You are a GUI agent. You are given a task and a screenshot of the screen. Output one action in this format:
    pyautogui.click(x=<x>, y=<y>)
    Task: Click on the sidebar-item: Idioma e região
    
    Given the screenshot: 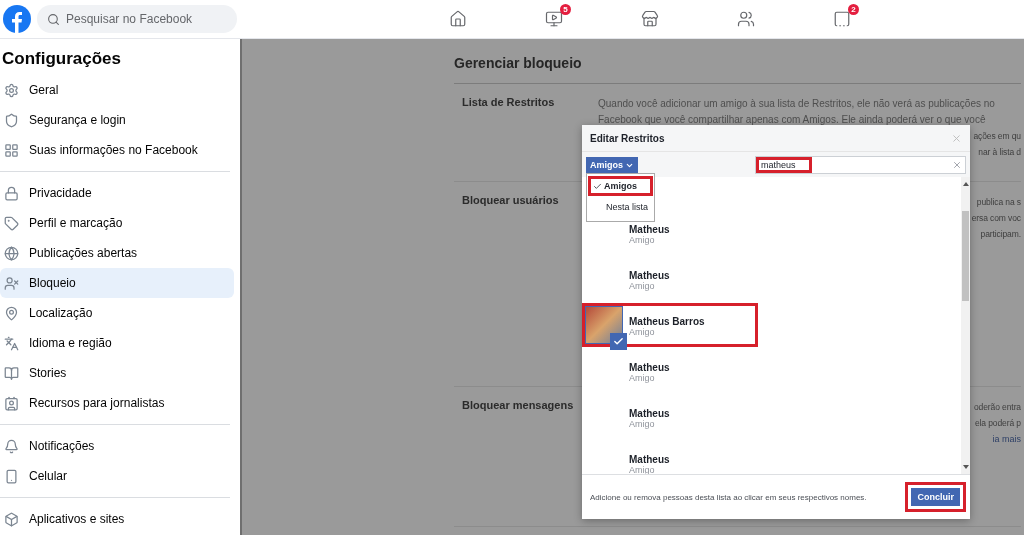 What is the action you would take?
    pyautogui.click(x=117, y=343)
    